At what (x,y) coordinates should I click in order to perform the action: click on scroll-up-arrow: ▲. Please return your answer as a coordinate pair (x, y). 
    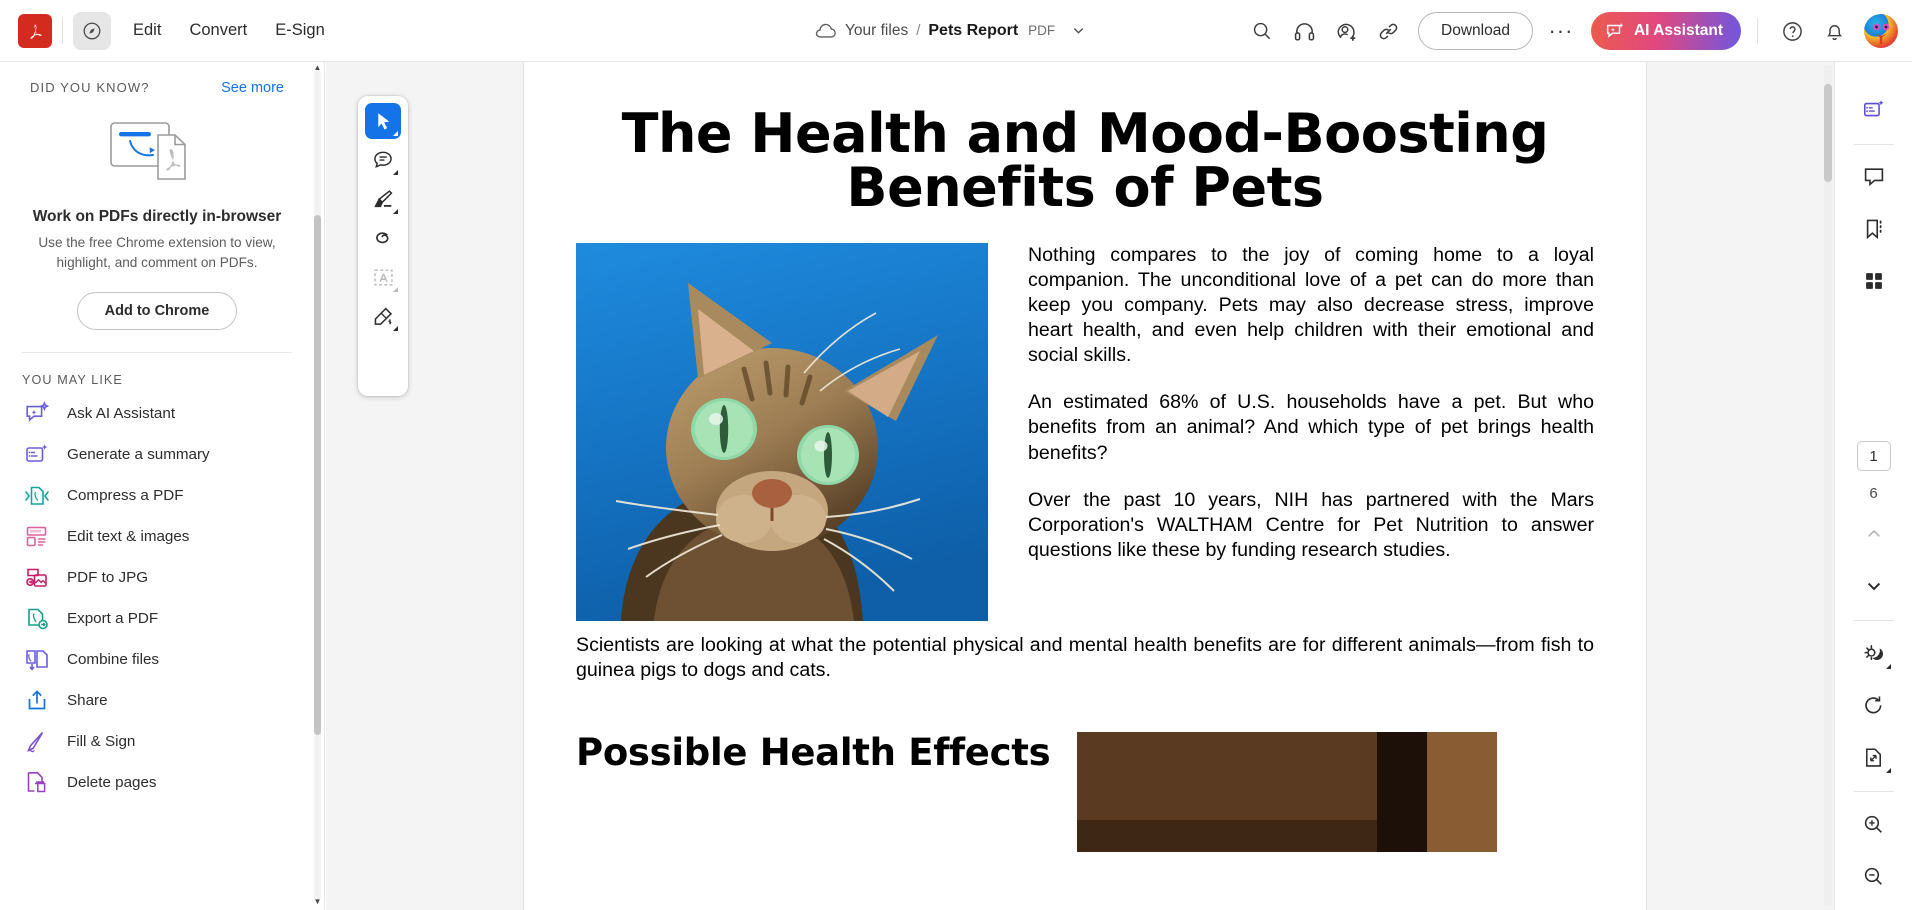
    Looking at the image, I should click on (317, 68).